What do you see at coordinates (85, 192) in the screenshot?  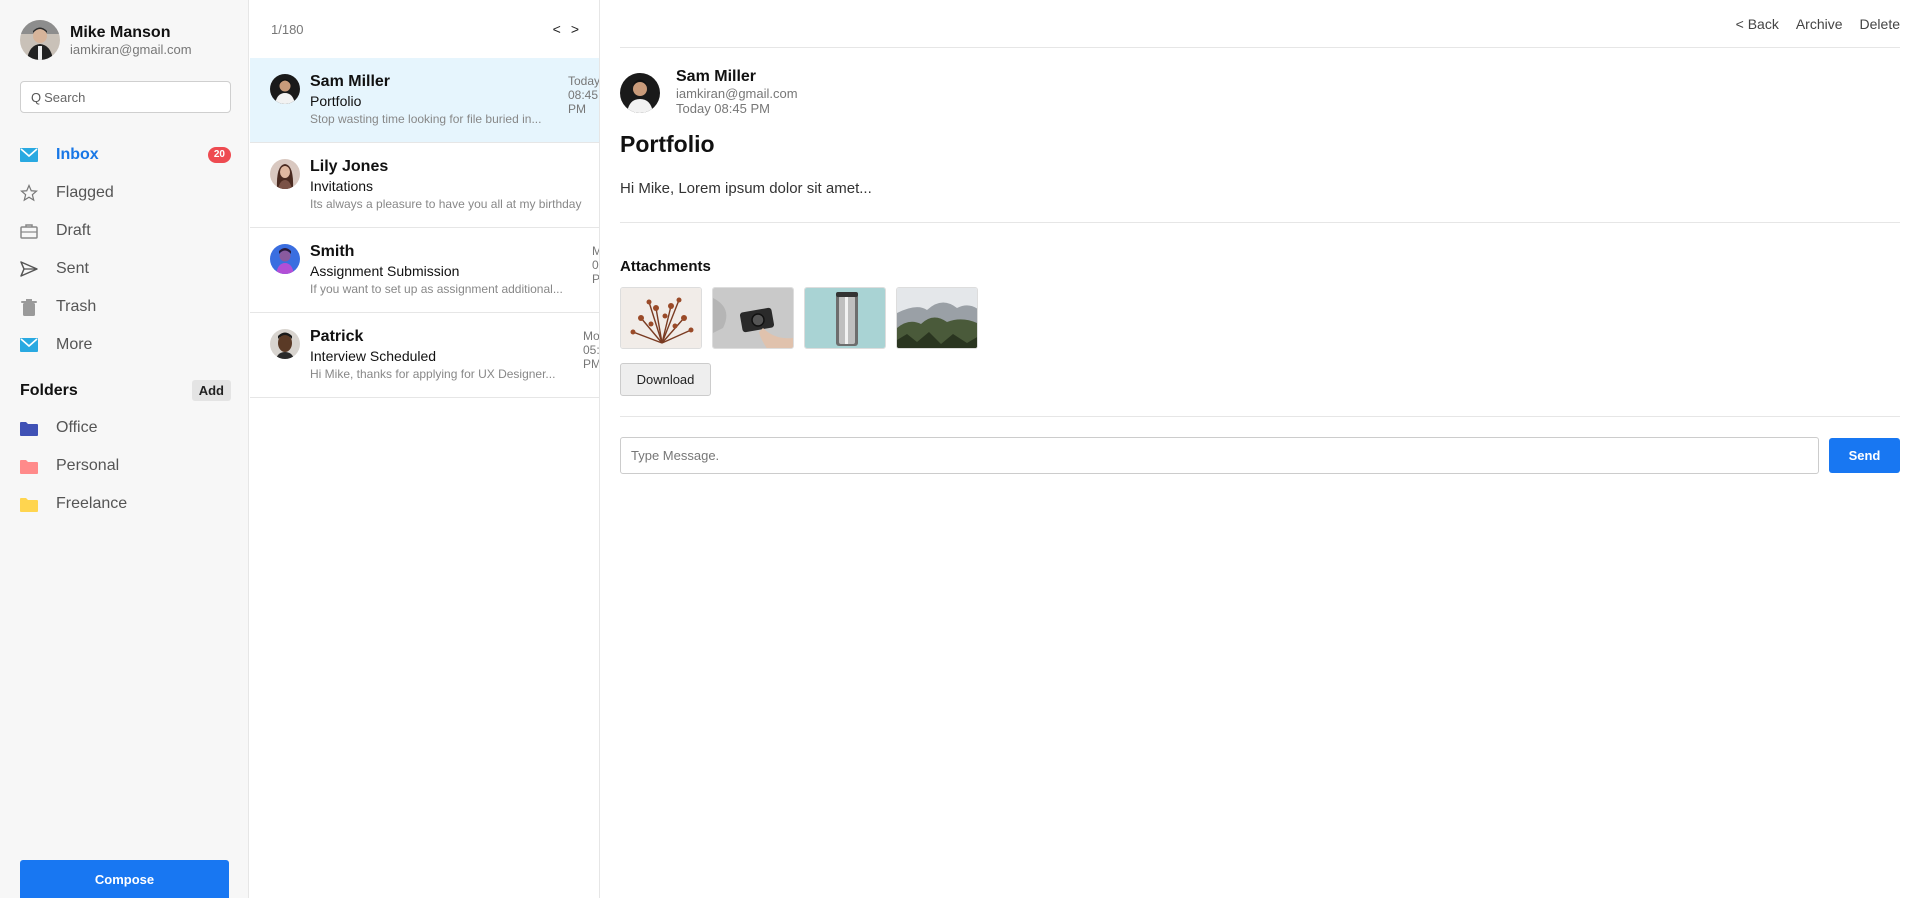 I see `nav-label: Flagged` at bounding box center [85, 192].